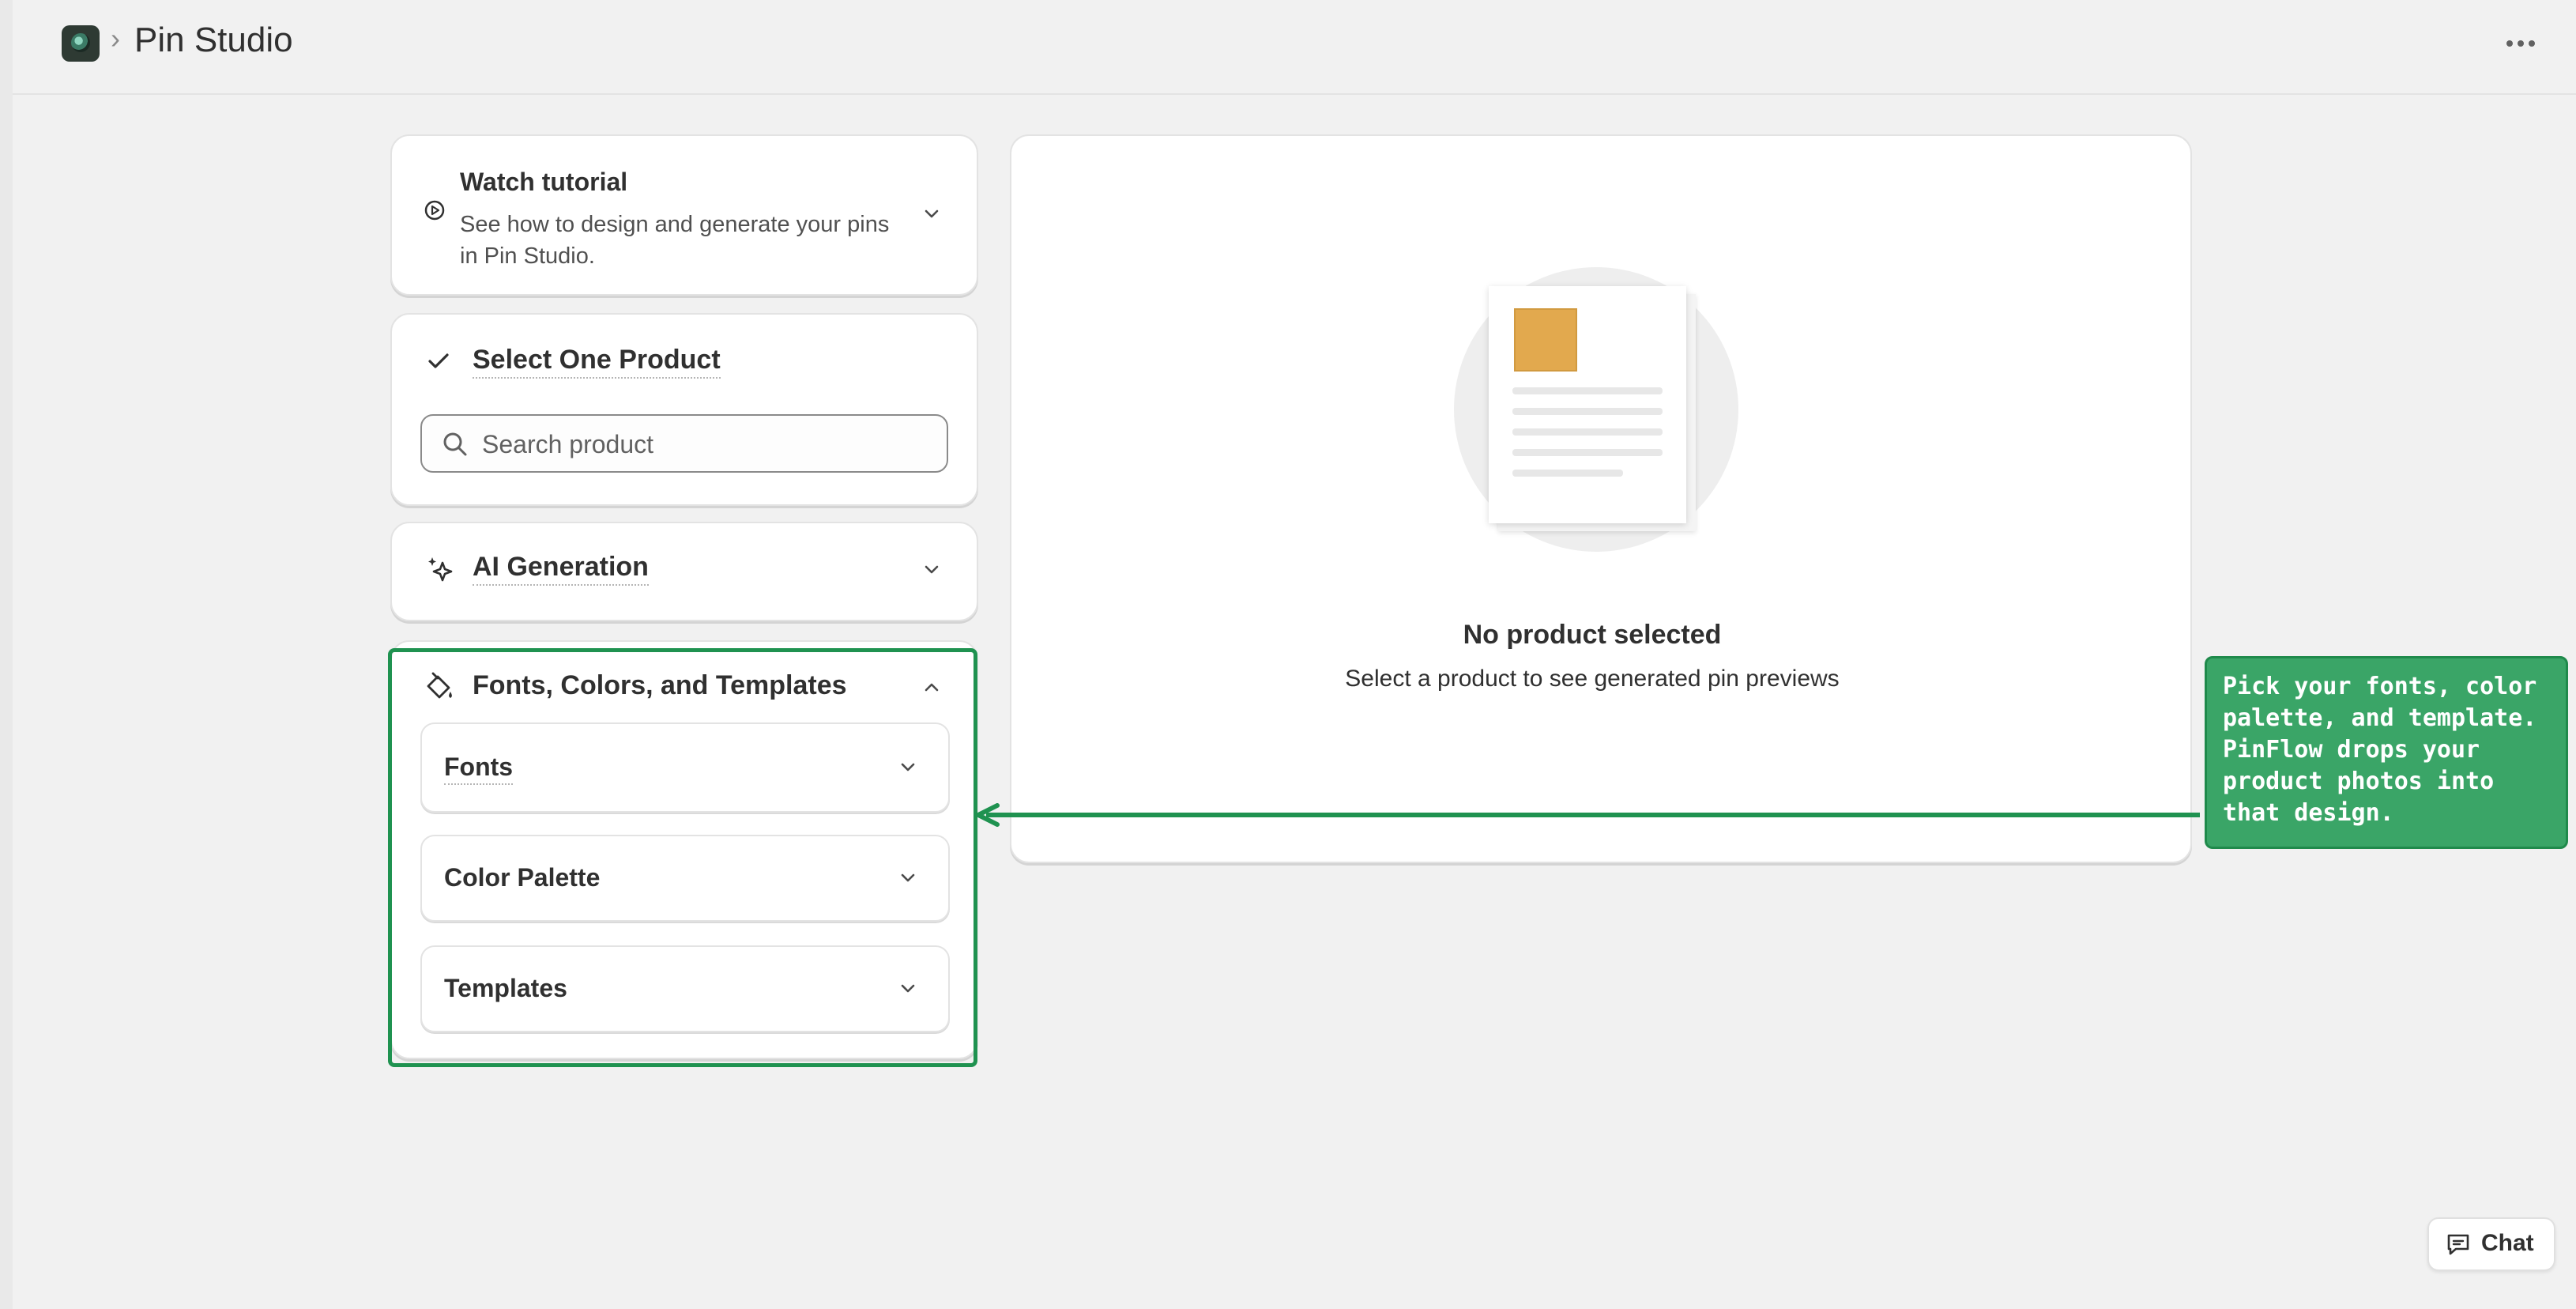 The image size is (2576, 1309). I want to click on ai-generation-title: AI Generation, so click(561, 569).